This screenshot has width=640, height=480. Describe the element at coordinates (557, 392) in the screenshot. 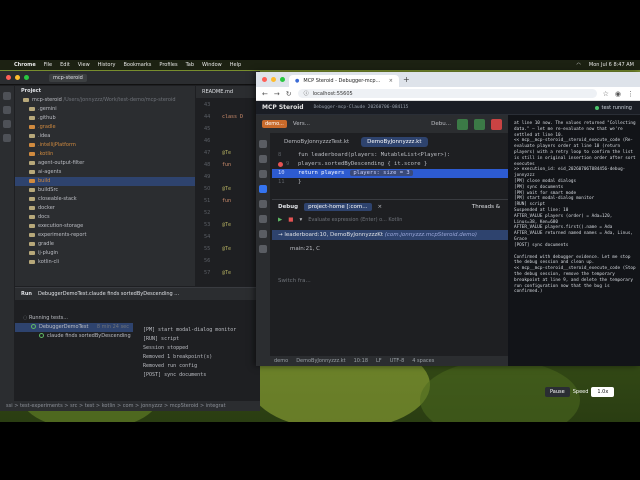

I see `pause-button: Pause` at that location.